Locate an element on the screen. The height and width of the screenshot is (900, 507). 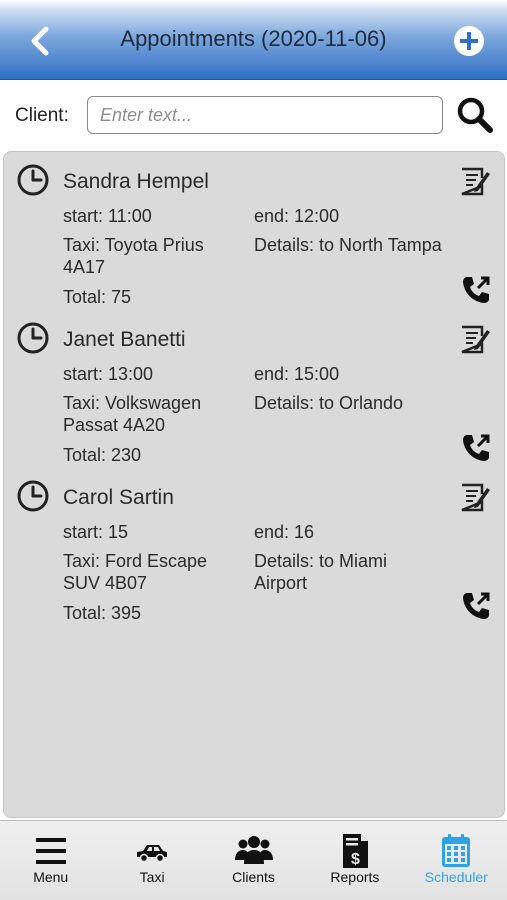
nav-item-reports: $ Reports is located at coordinates (354, 860).